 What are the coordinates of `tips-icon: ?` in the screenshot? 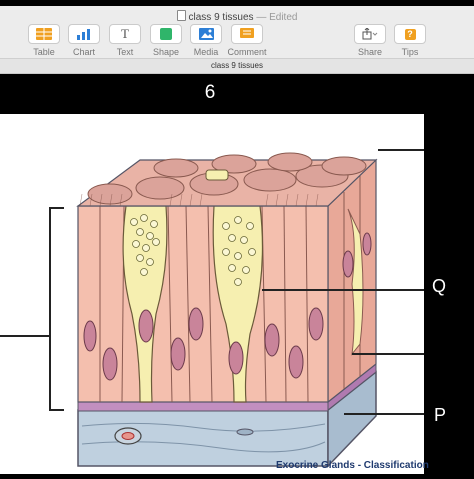 It's located at (410, 34).